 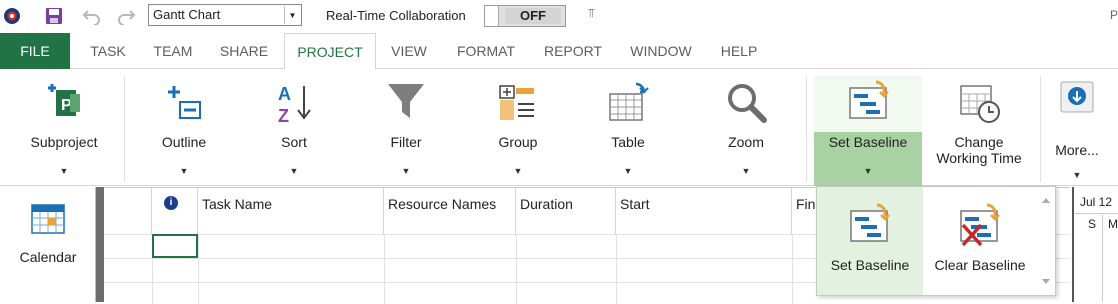 I want to click on sort-icon: A Z, so click(x=294, y=103).